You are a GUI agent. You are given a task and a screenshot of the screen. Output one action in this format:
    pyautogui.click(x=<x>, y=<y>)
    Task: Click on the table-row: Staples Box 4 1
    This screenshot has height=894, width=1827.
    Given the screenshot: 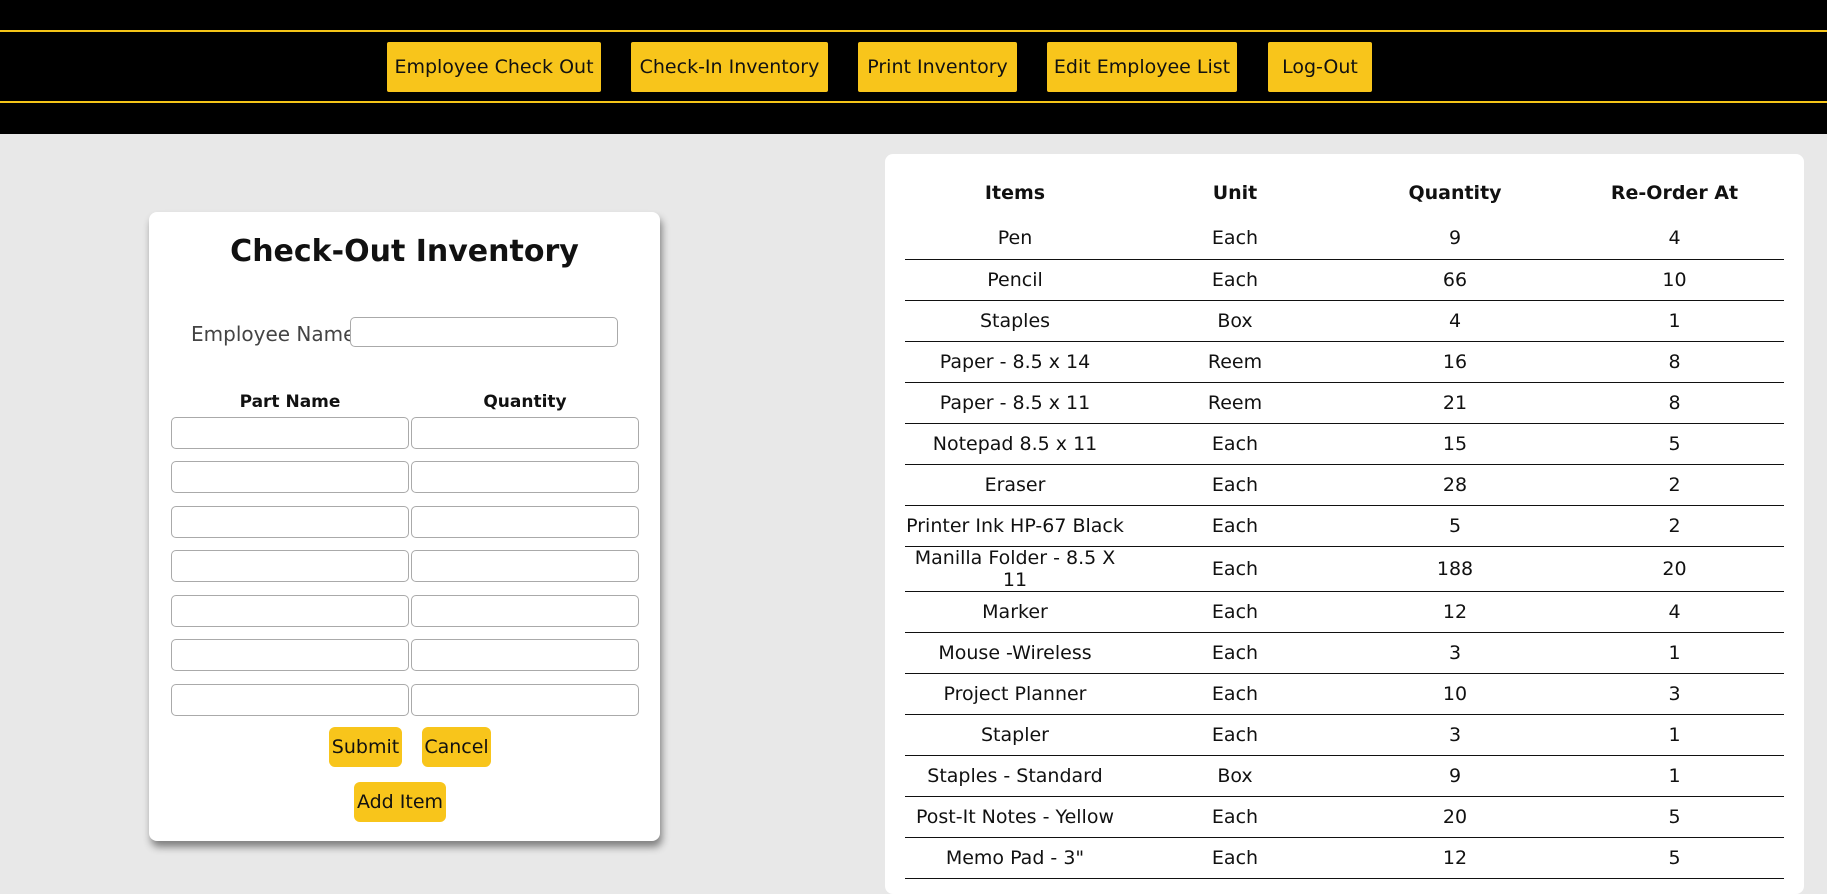 What is the action you would take?
    pyautogui.click(x=1344, y=321)
    